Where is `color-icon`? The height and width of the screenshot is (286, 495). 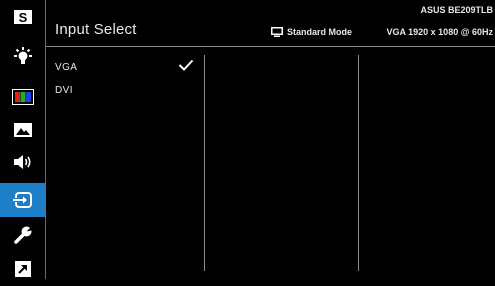
color-icon is located at coordinates (22, 97).